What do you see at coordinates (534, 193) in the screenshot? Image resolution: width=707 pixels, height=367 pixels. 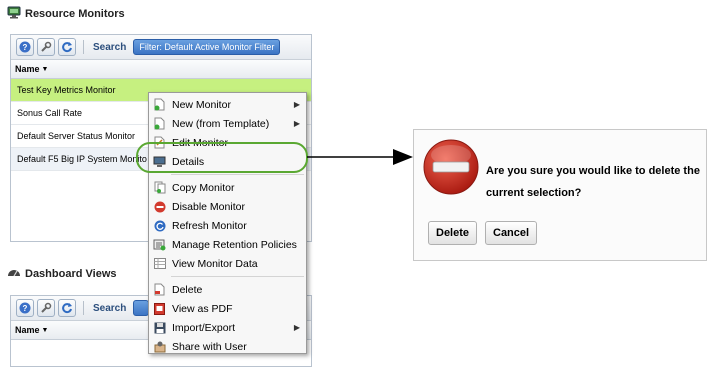 I see `dialog-message-line2: current selection?` at bounding box center [534, 193].